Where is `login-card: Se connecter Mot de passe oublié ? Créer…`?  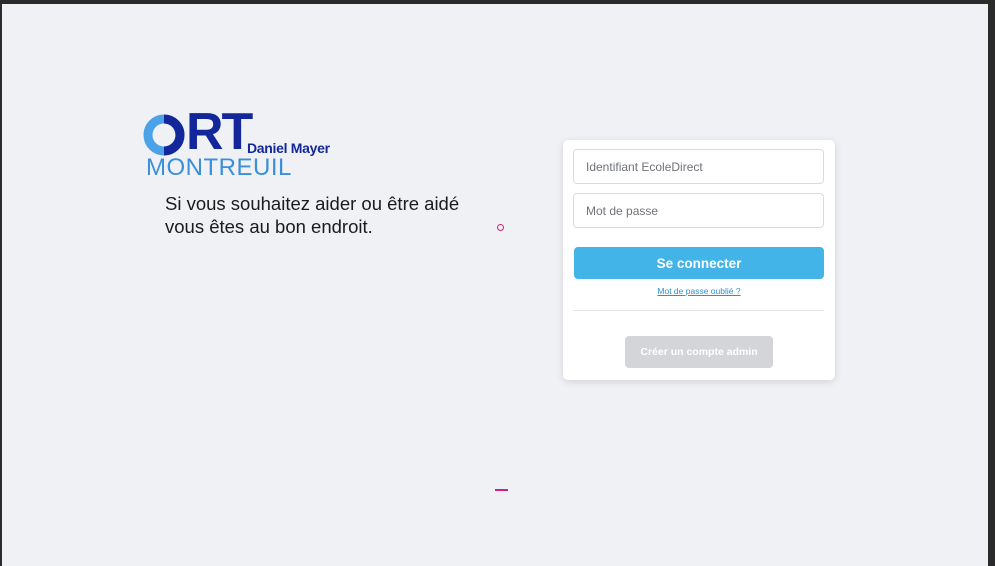
login-card: Se connecter Mot de passe oublié ? Créer… is located at coordinates (699, 260).